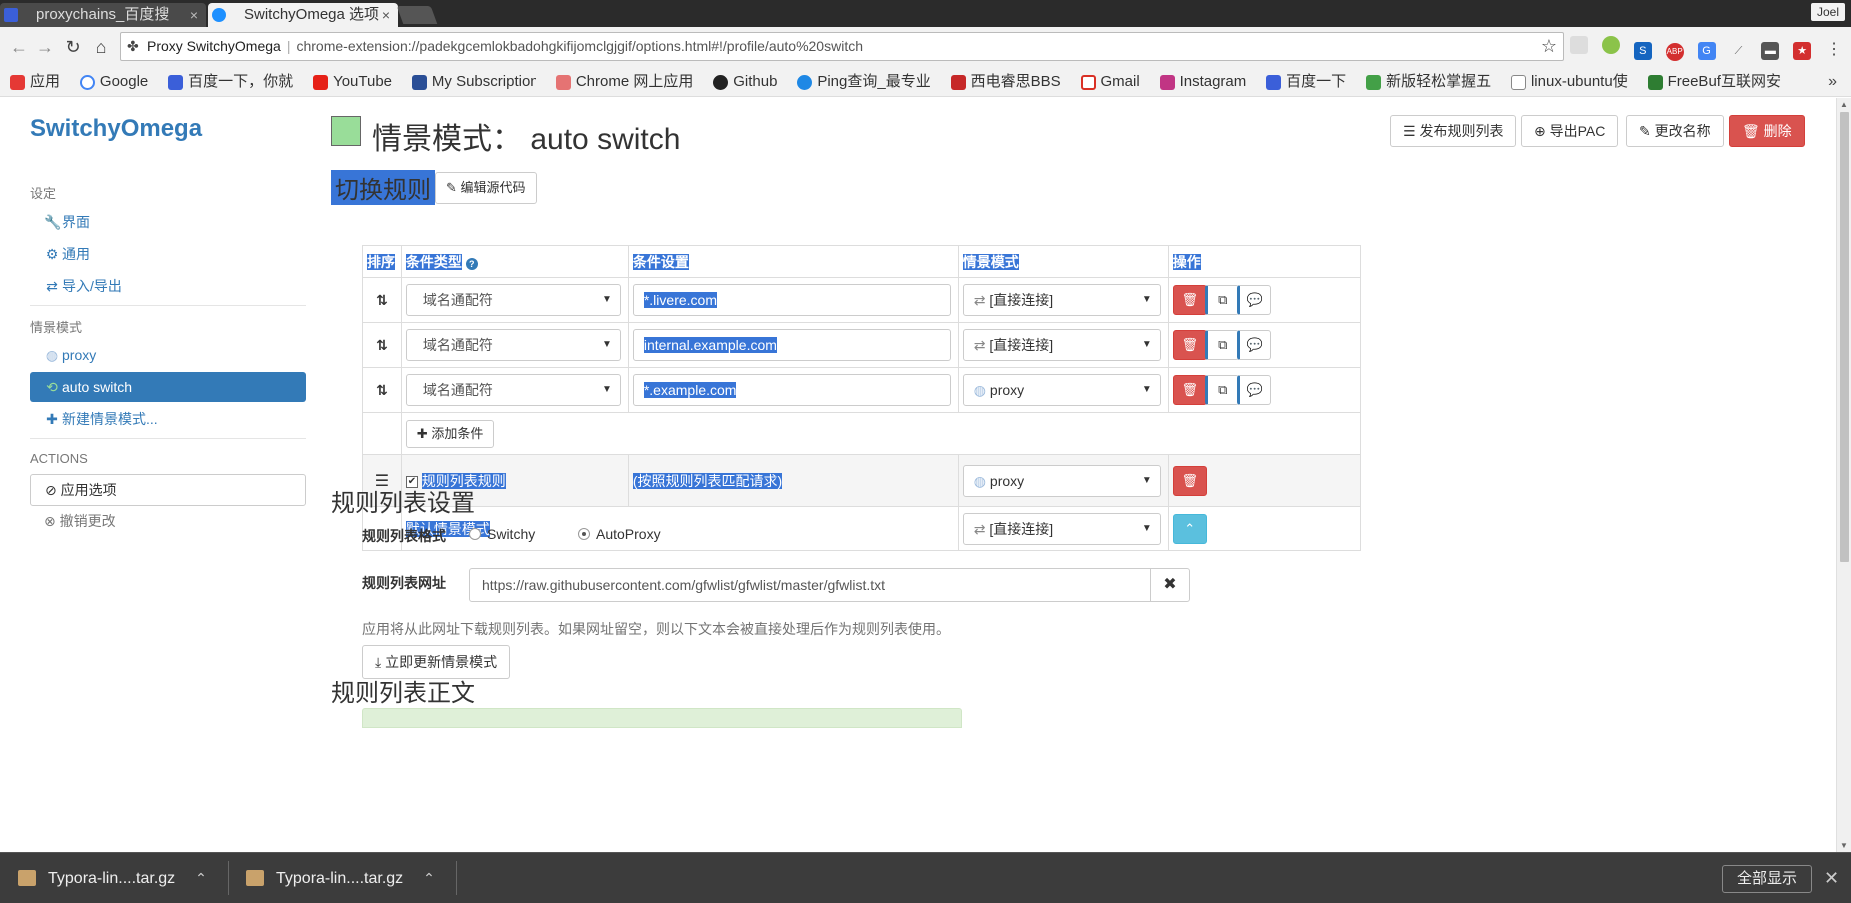 This screenshot has width=1851, height=903. Describe the element at coordinates (1305, 81) in the screenshot. I see `bookmark-baidu-2: 百度一下` at that location.